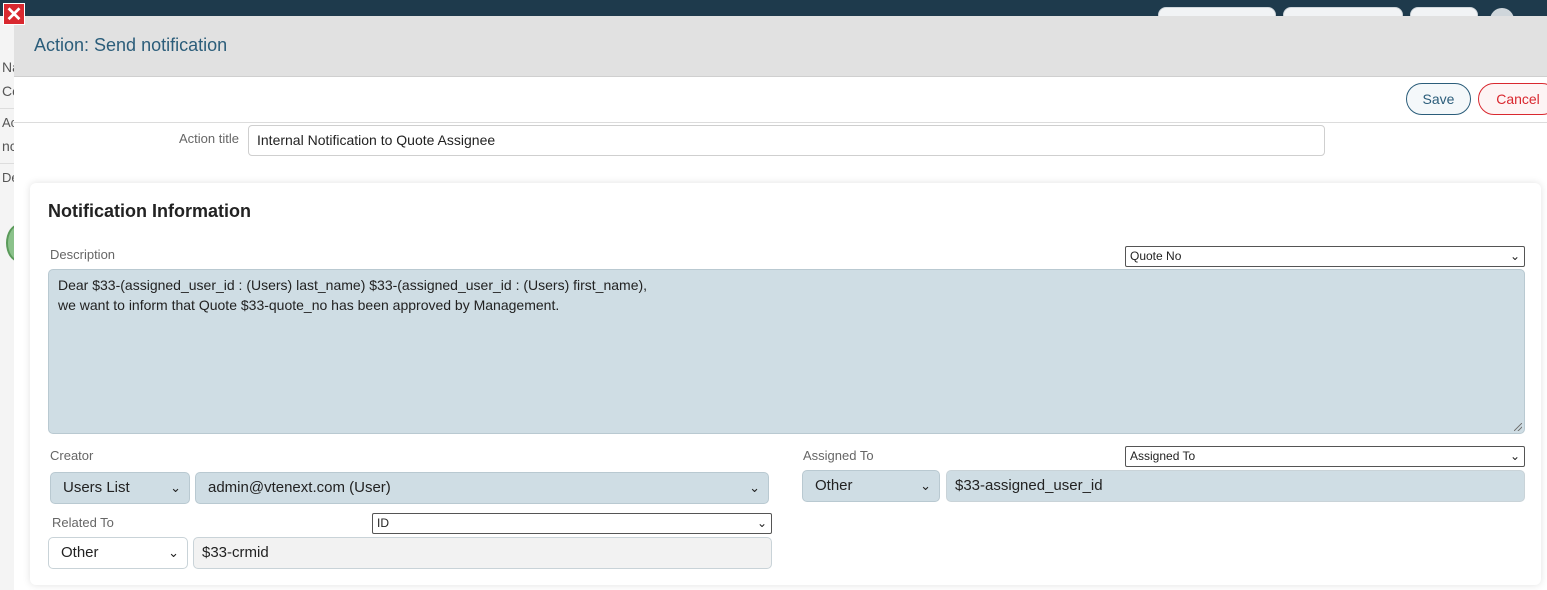 Image resolution: width=1547 pixels, height=590 pixels. What do you see at coordinates (834, 485) in the screenshot?
I see `assigned-to-type-value: Other` at bounding box center [834, 485].